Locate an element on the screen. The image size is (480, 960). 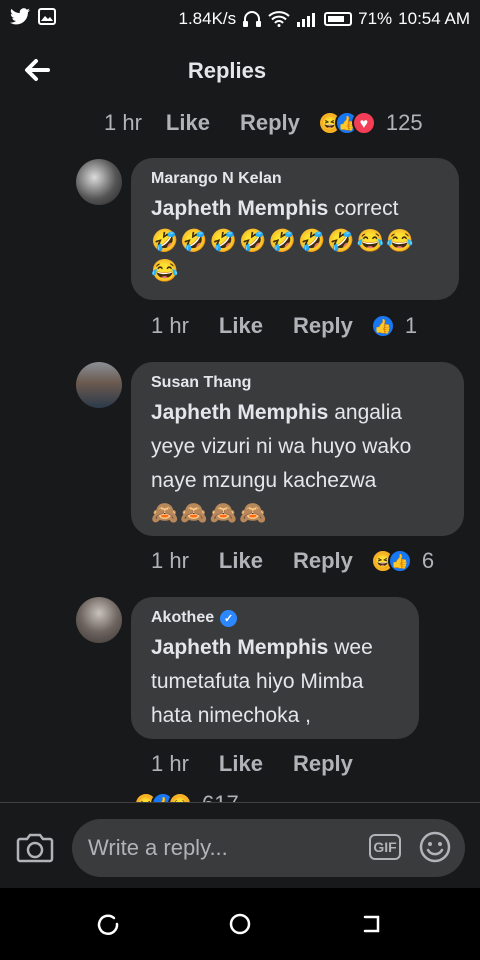
sad-reaction-icon: 😢 is located at coordinates (180, 797).